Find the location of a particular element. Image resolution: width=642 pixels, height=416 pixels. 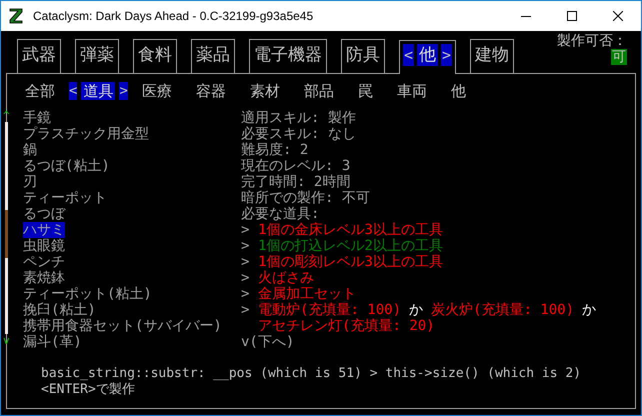

detail-line: 適用スキル: 製作 is located at coordinates (298, 118).